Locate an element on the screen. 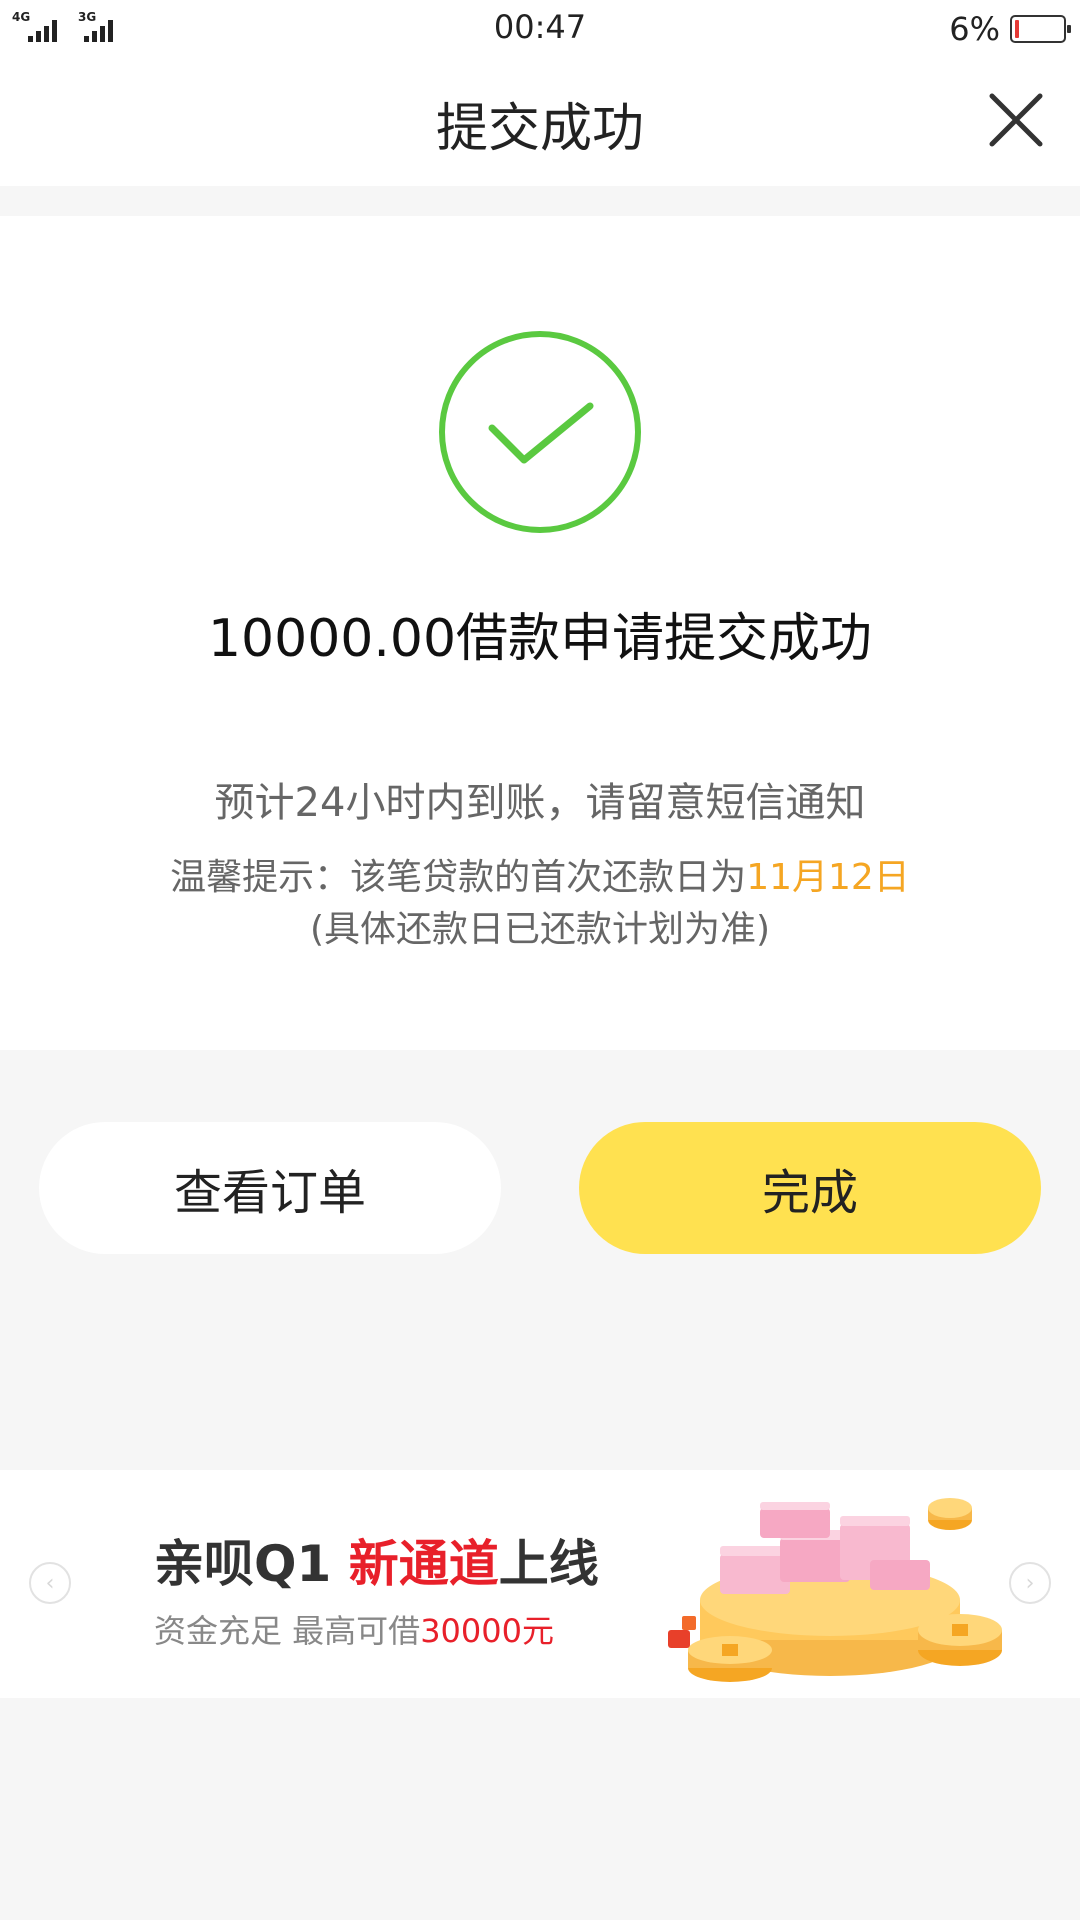 The width and height of the screenshot is (1080, 1920). check-circle-icon is located at coordinates (540, 432).